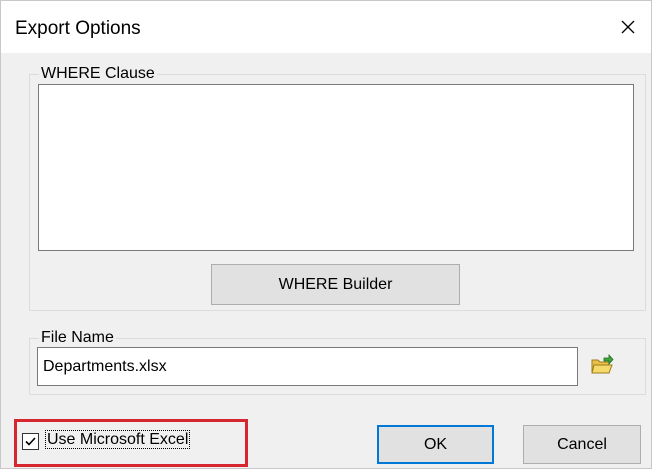 This screenshot has height=469, width=652. I want to click on open-folder-icon, so click(602, 363).